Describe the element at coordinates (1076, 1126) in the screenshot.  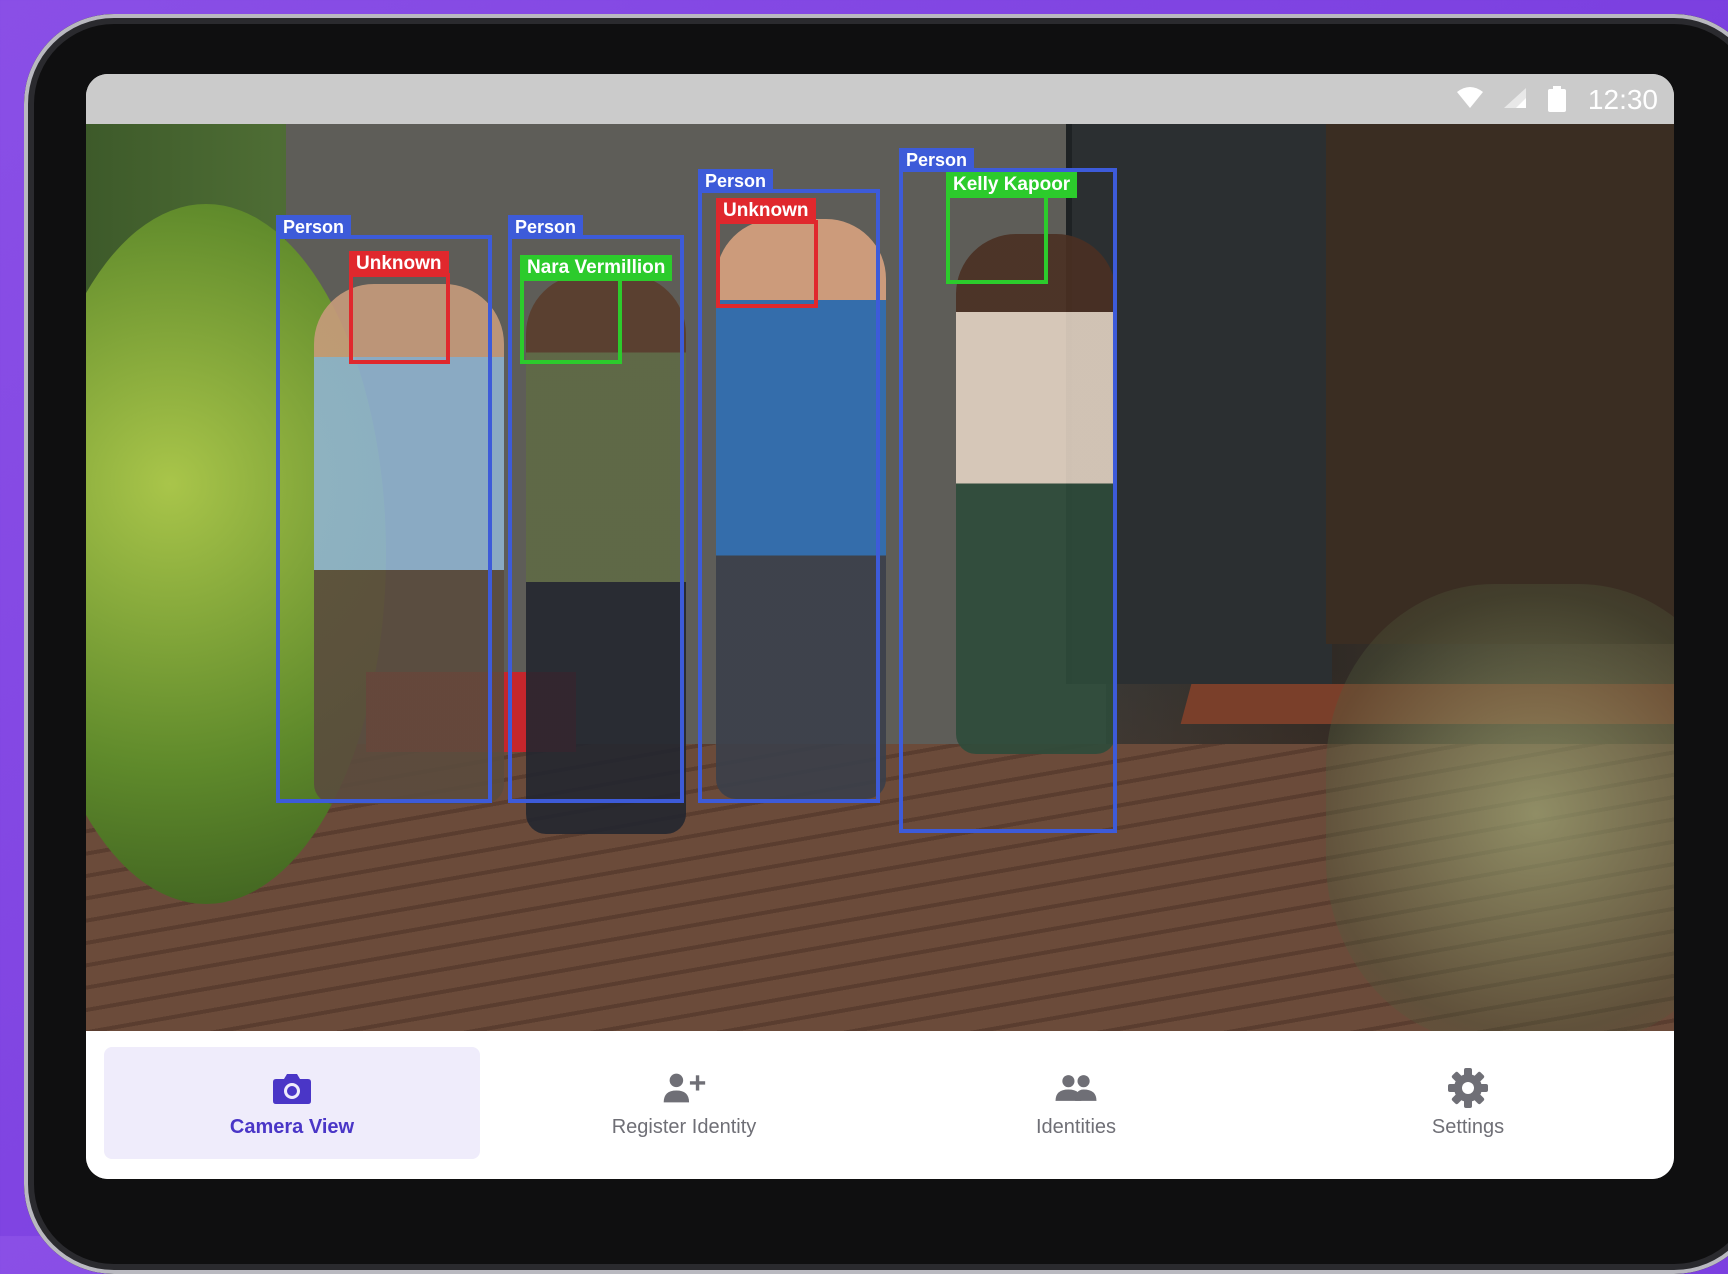
I see `nav-label: Identities` at that location.